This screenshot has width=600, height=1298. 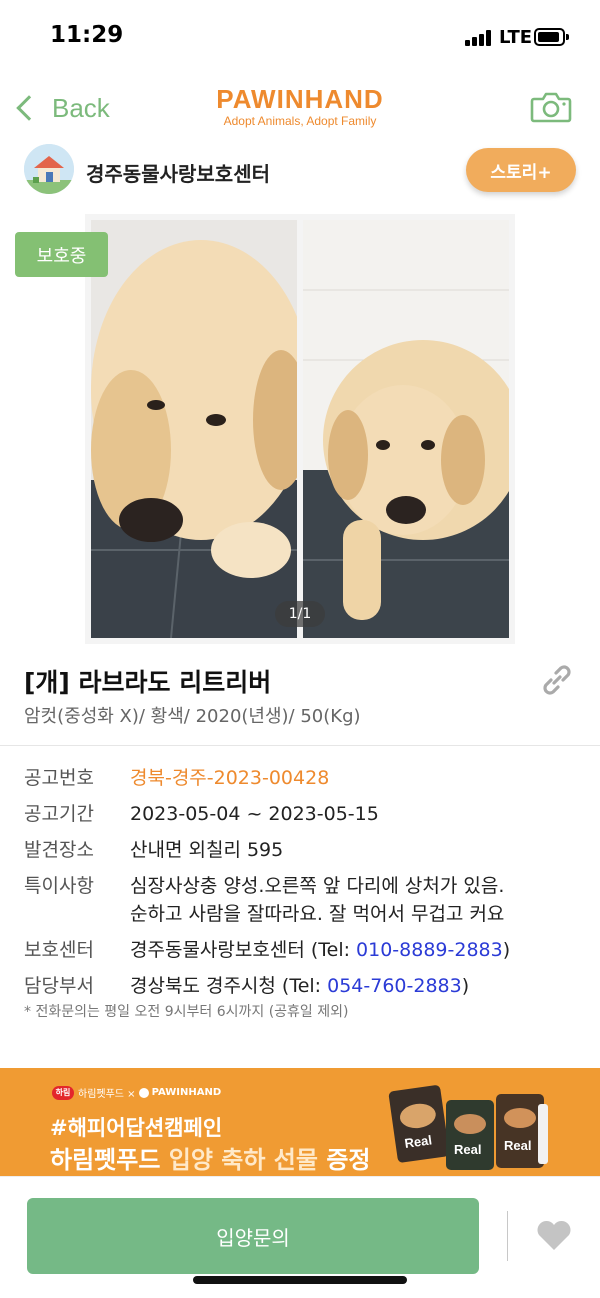 What do you see at coordinates (109, 1160) in the screenshot?
I see `banner-line2-a: 하림펫푸드` at bounding box center [109, 1160].